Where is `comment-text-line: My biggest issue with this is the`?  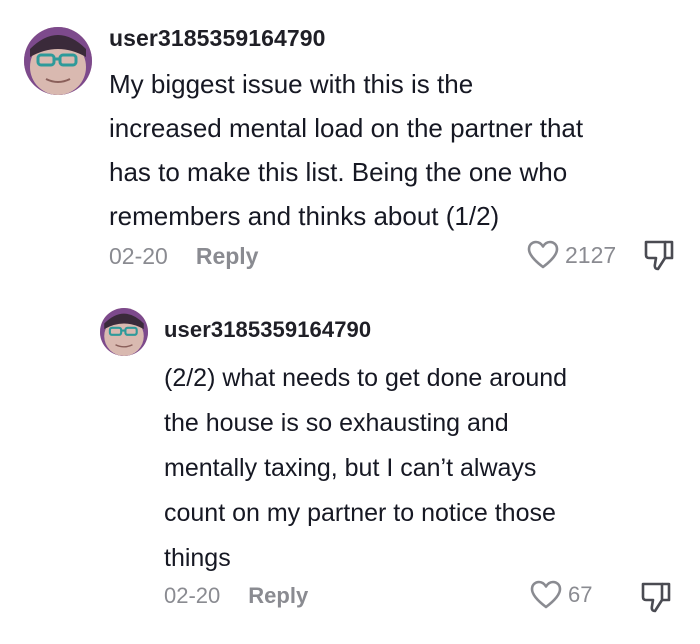 comment-text-line: My biggest issue with this is the is located at coordinates (291, 84).